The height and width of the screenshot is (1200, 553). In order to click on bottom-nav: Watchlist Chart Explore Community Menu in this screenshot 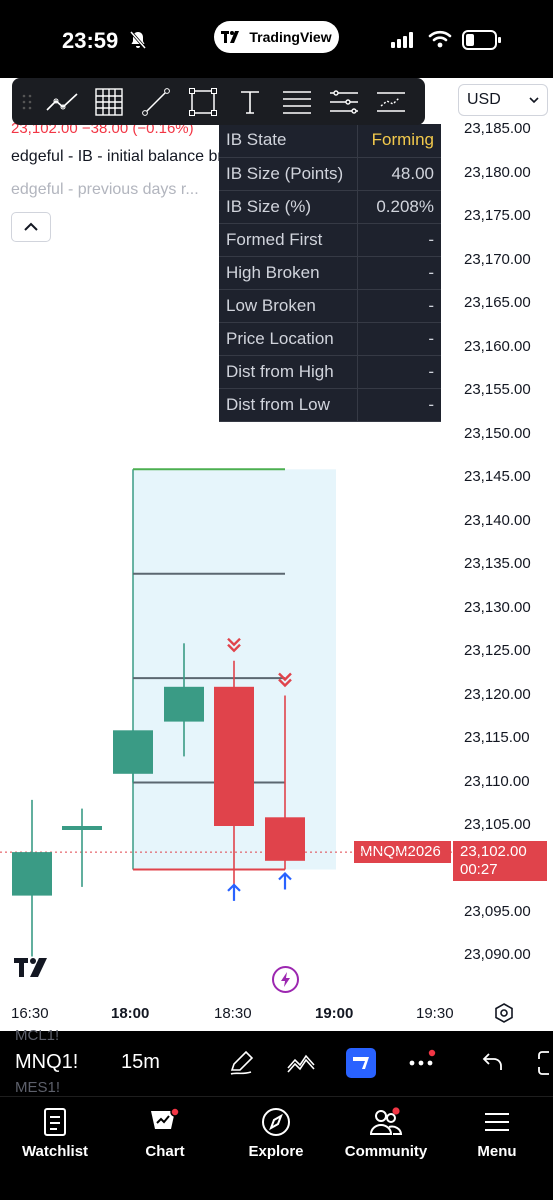, I will do `click(276, 1148)`.